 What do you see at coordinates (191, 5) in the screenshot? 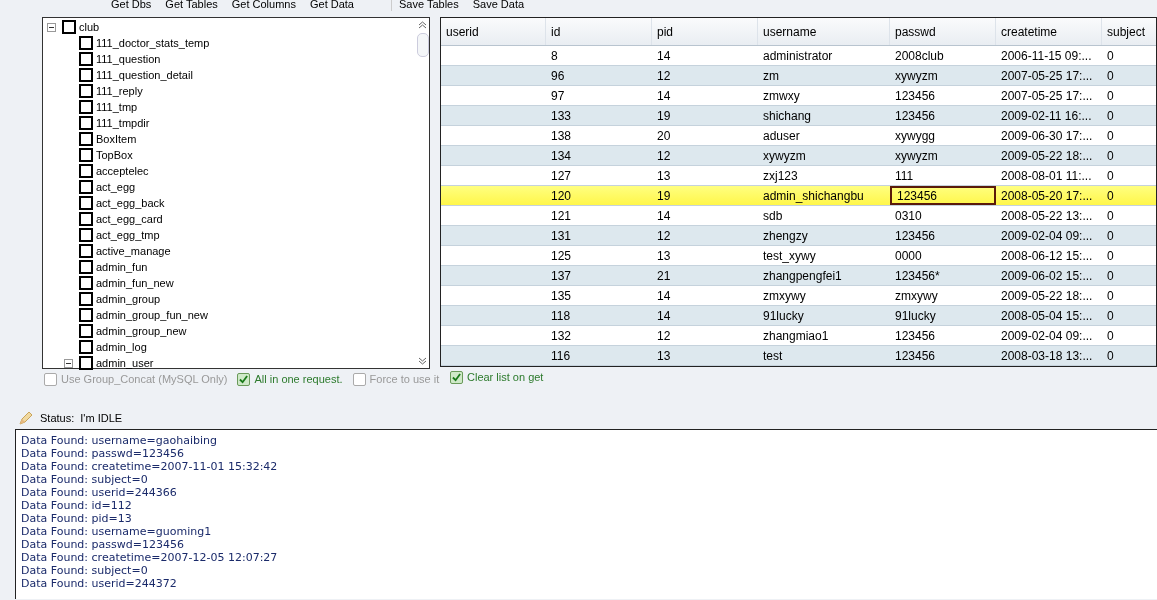
I see `toolbar-button: Get Tables` at bounding box center [191, 5].